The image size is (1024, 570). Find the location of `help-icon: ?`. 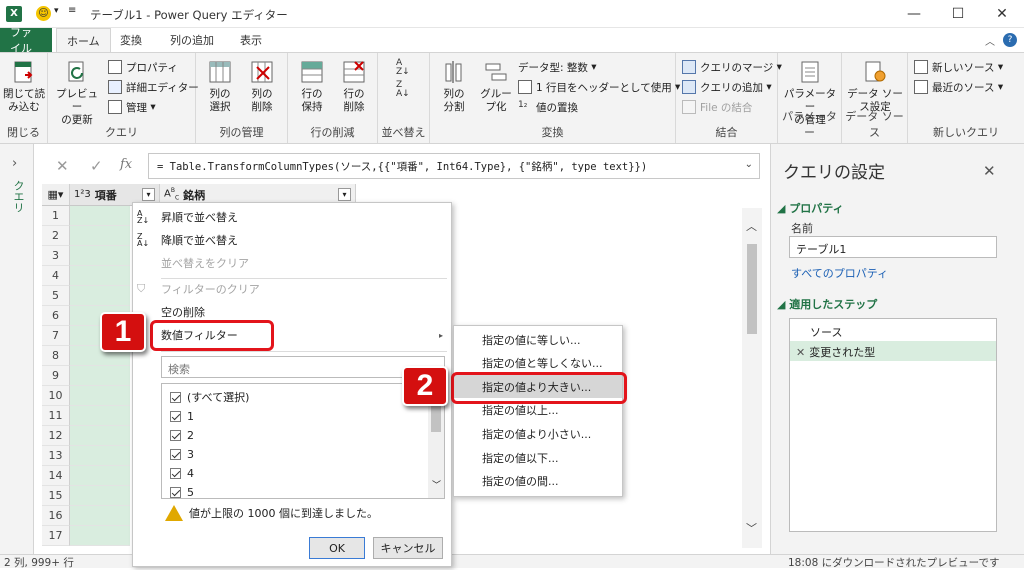

help-icon: ? is located at coordinates (1010, 40).